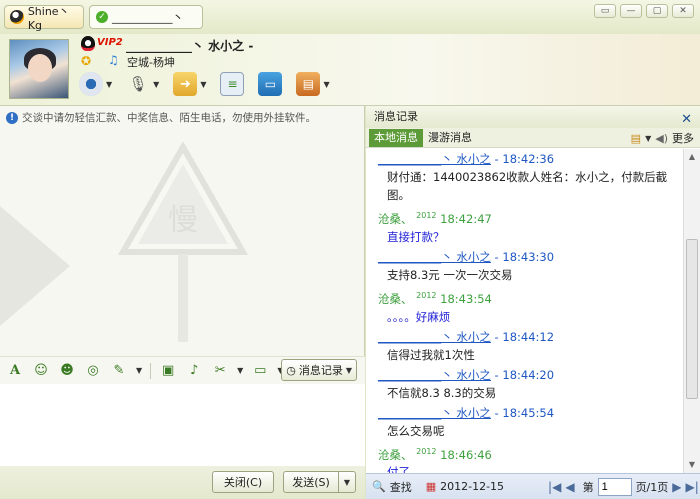  What do you see at coordinates (220, 371) in the screenshot?
I see `scissors-icon: ✂` at bounding box center [220, 371].